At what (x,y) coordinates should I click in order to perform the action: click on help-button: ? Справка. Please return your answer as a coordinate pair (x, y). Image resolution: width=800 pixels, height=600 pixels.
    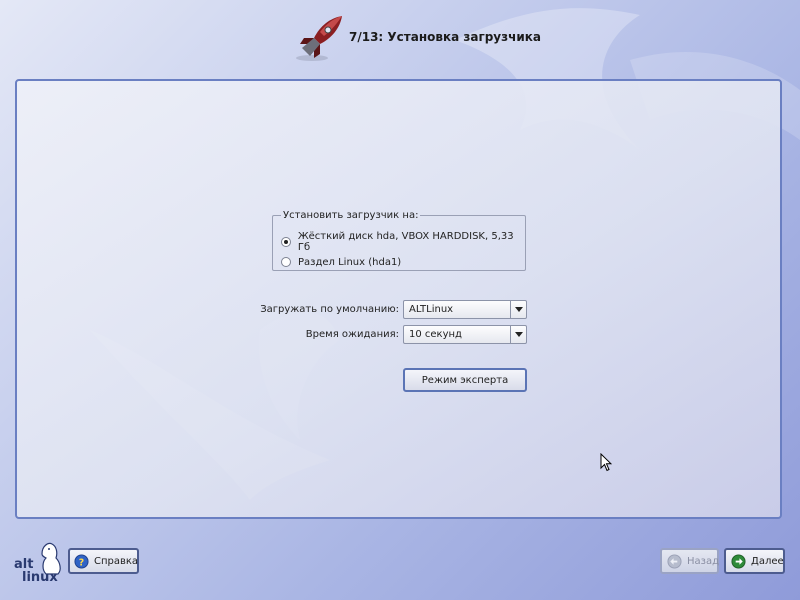
    Looking at the image, I should click on (103, 561).